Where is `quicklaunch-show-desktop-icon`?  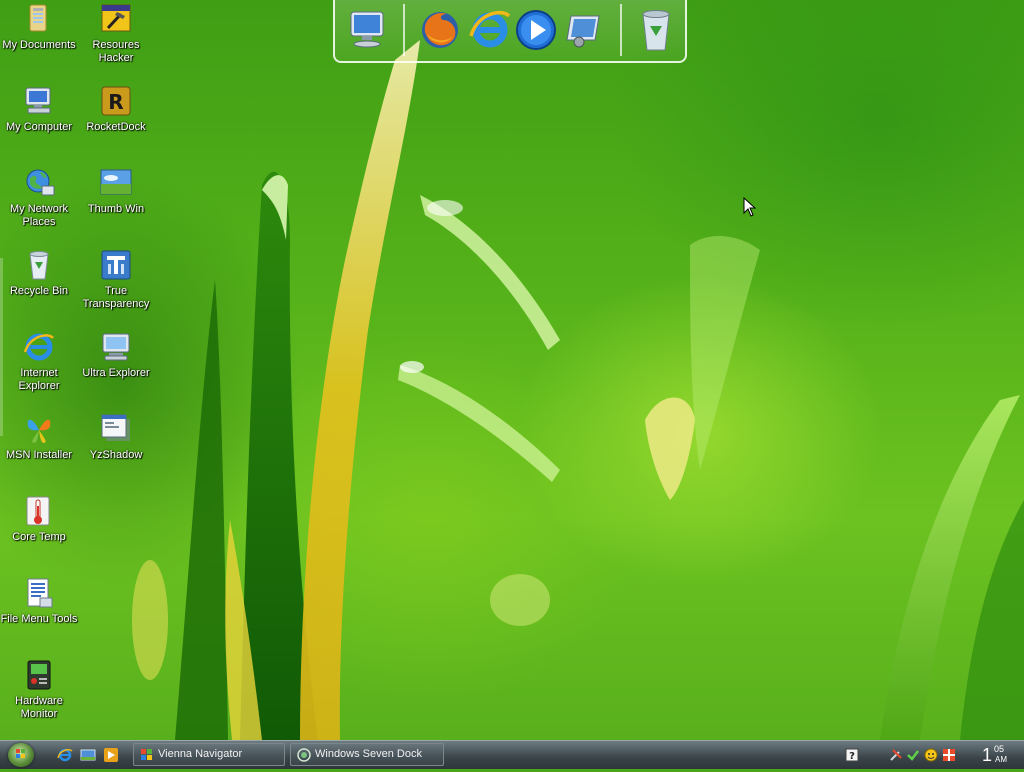
quicklaunch-show-desktop-icon is located at coordinates (88, 755).